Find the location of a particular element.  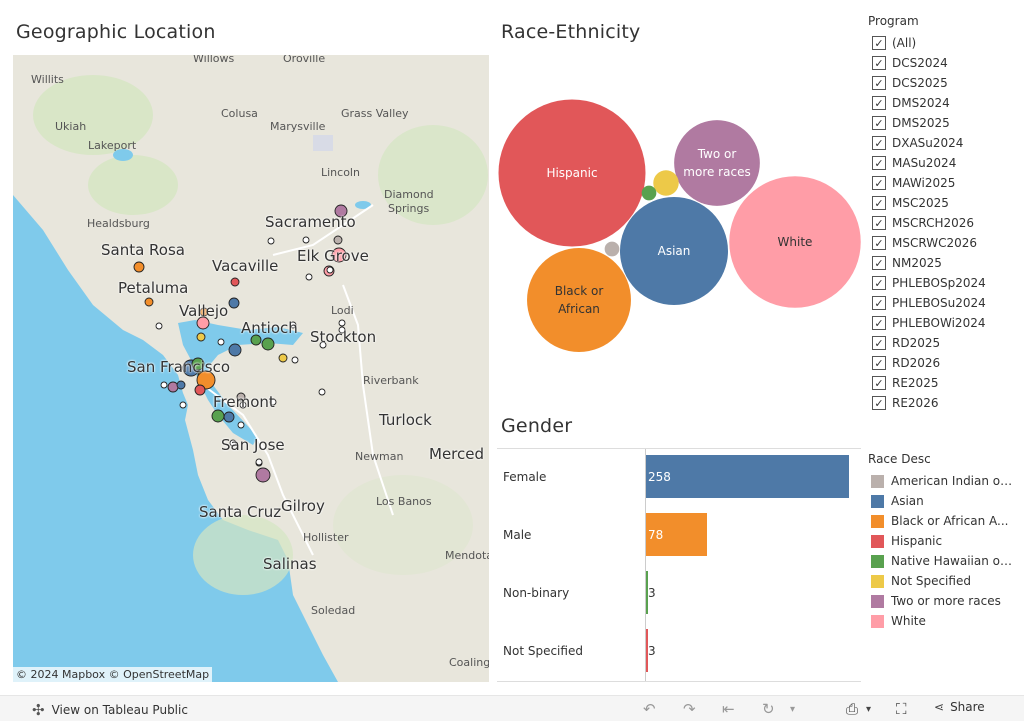

program-filter-item: ✓ DXASu2024 is located at coordinates (943, 143).